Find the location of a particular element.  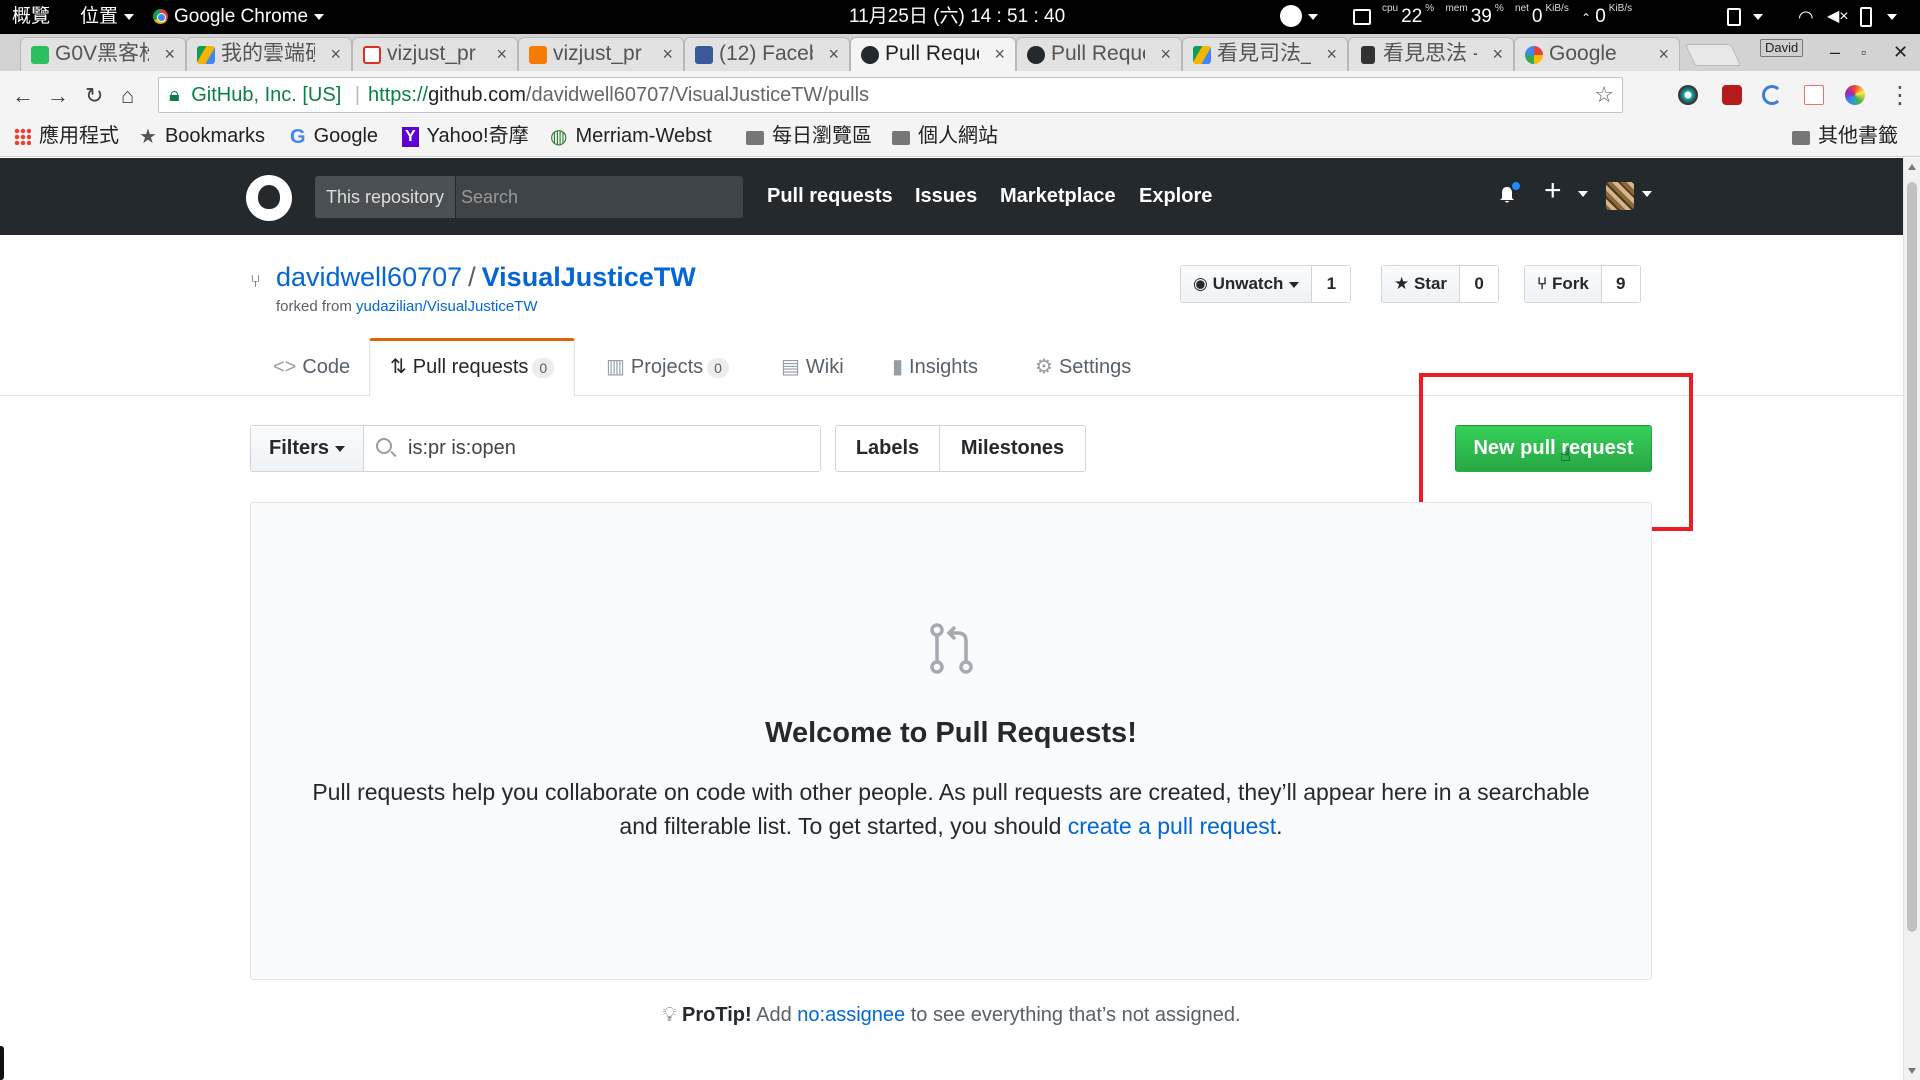

new-tab-button is located at coordinates (1713, 55).